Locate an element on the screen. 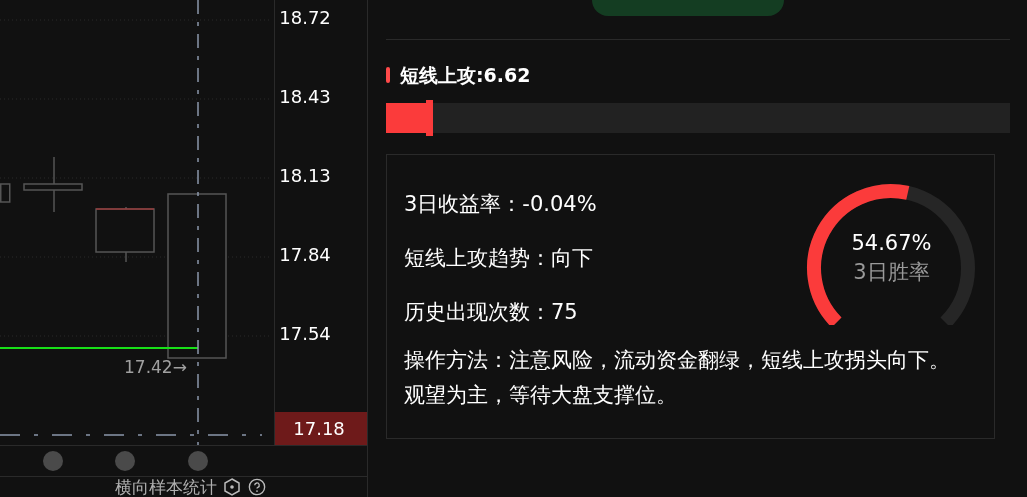 This screenshot has width=1027, height=497. price-axis-label: 18.43 is located at coordinates (305, 97).